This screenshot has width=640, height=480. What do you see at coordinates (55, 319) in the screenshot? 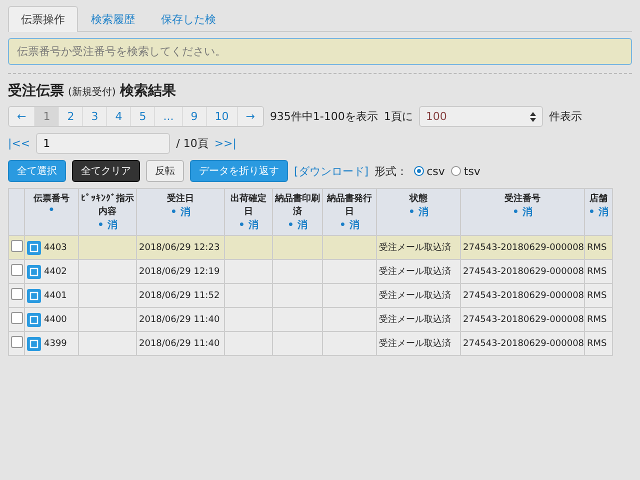
I see `slip-number: 4400` at bounding box center [55, 319].